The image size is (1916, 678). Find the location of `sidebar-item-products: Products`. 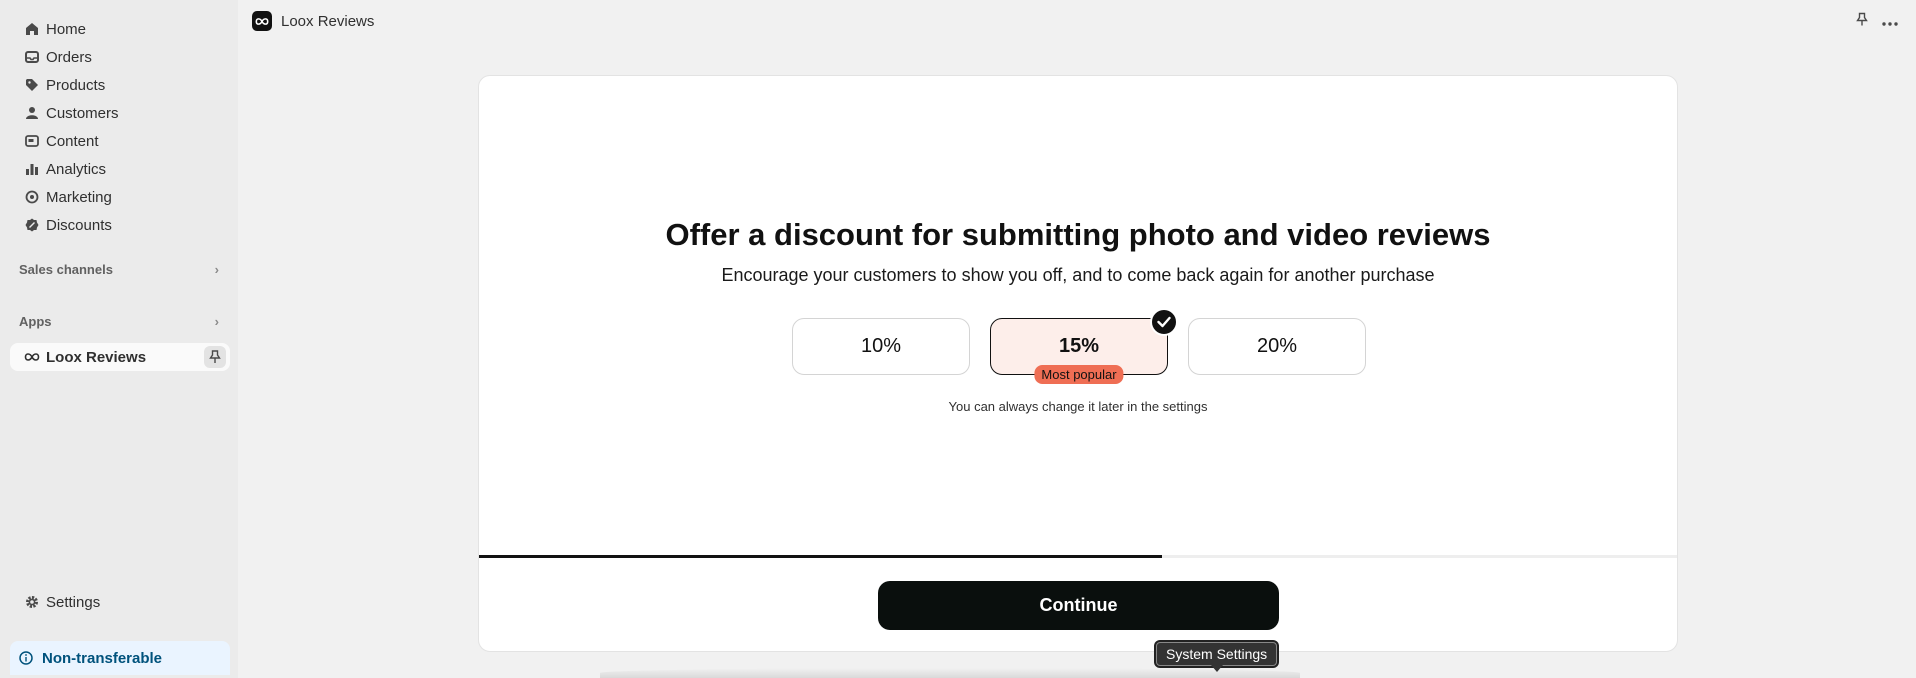

sidebar-item-products: Products is located at coordinates (120, 85).